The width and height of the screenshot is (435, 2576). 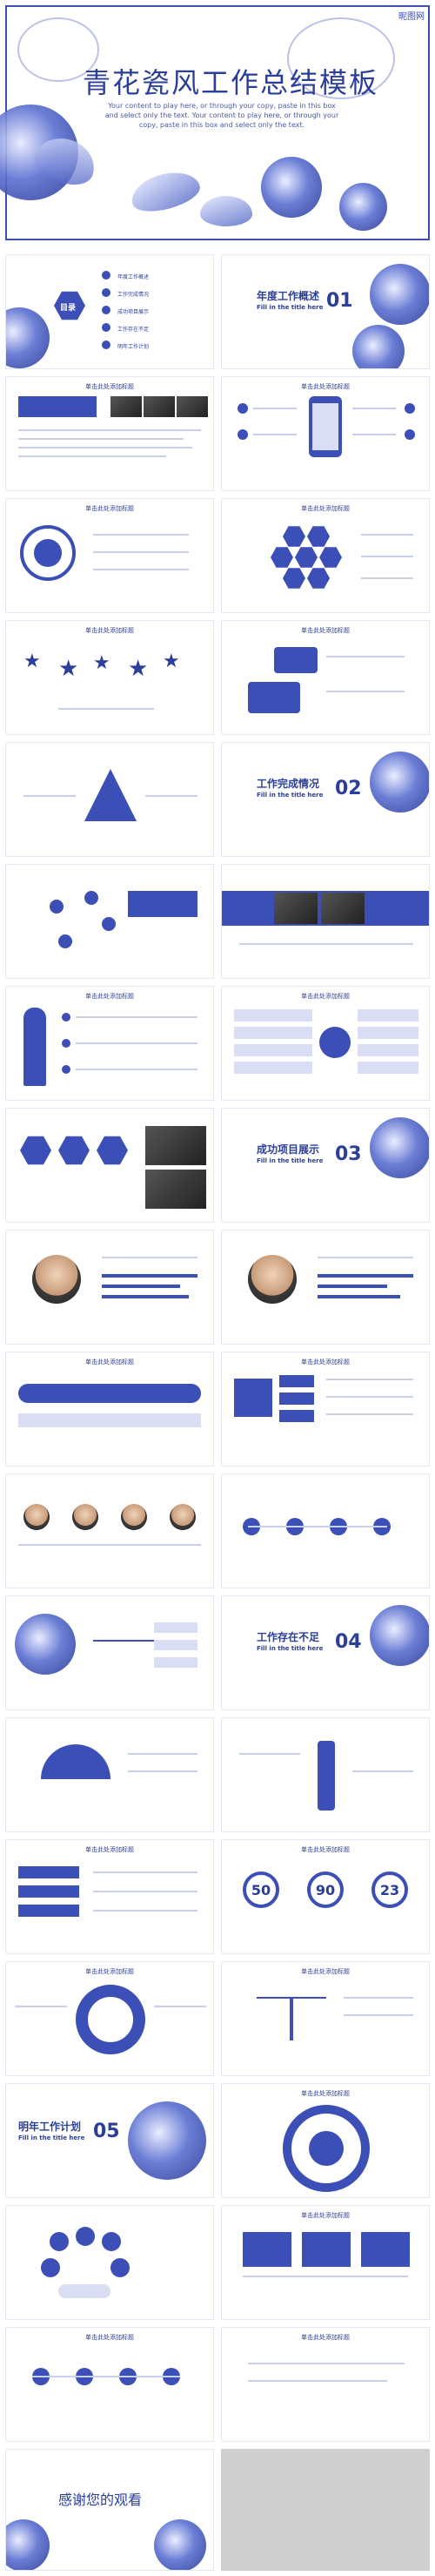 I want to click on triangle-graphic, so click(x=110, y=795).